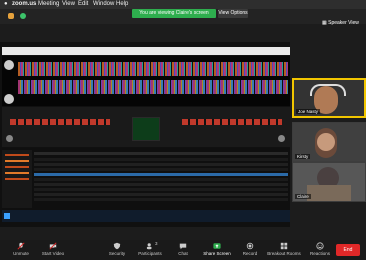  Describe the element at coordinates (217, 246) in the screenshot. I see `share-screen-icon` at that location.